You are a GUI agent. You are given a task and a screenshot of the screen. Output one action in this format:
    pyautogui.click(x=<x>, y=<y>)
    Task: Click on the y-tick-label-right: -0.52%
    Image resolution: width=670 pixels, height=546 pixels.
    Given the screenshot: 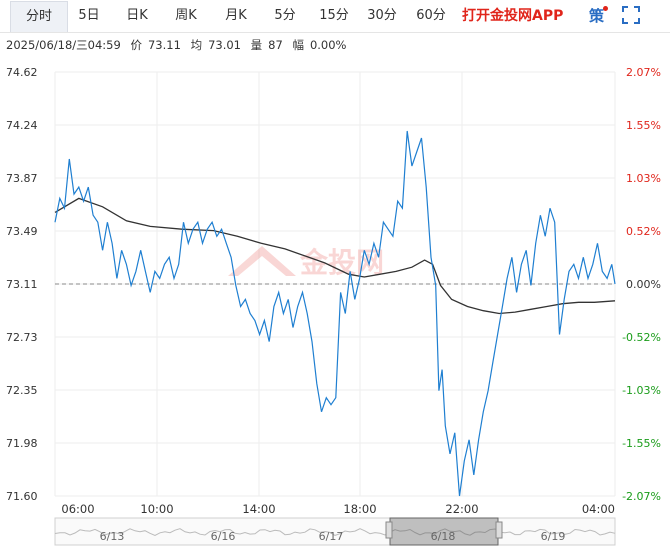 What is the action you would take?
    pyautogui.click(x=641, y=337)
    